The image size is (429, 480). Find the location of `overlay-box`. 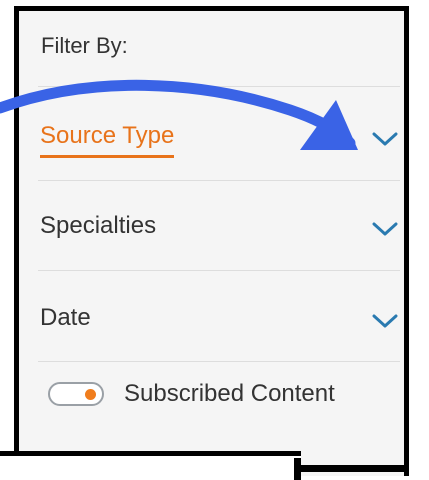

overlay-box is located at coordinates (150, 465).